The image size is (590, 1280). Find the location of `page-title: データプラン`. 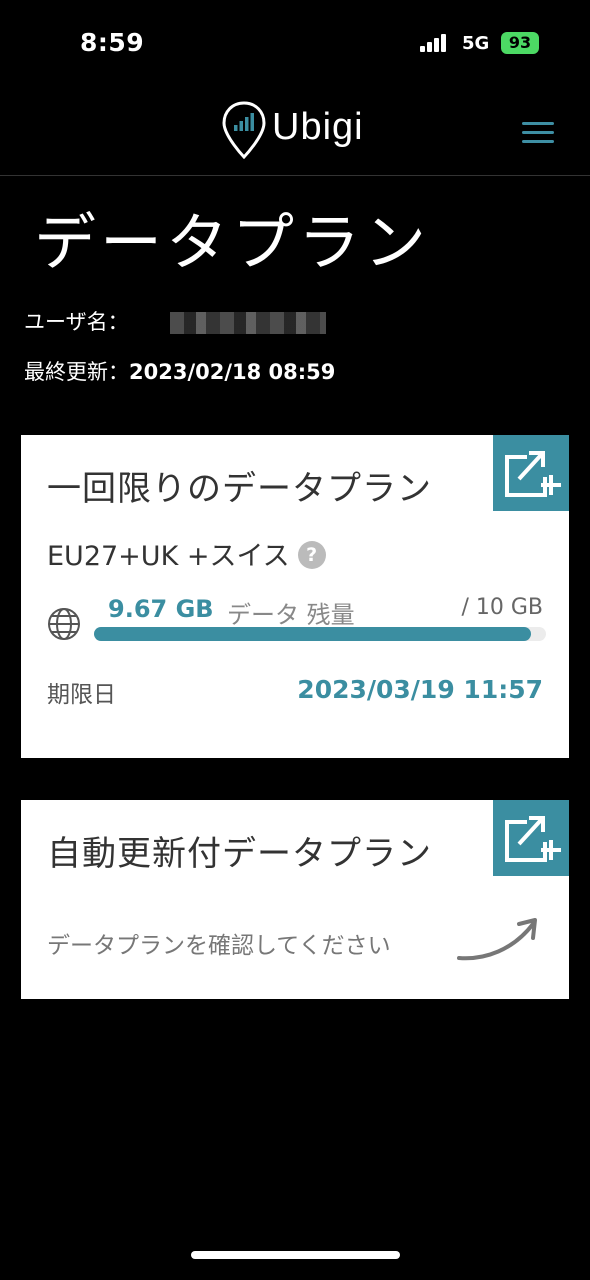

page-title: データプラン is located at coordinates (232, 242).